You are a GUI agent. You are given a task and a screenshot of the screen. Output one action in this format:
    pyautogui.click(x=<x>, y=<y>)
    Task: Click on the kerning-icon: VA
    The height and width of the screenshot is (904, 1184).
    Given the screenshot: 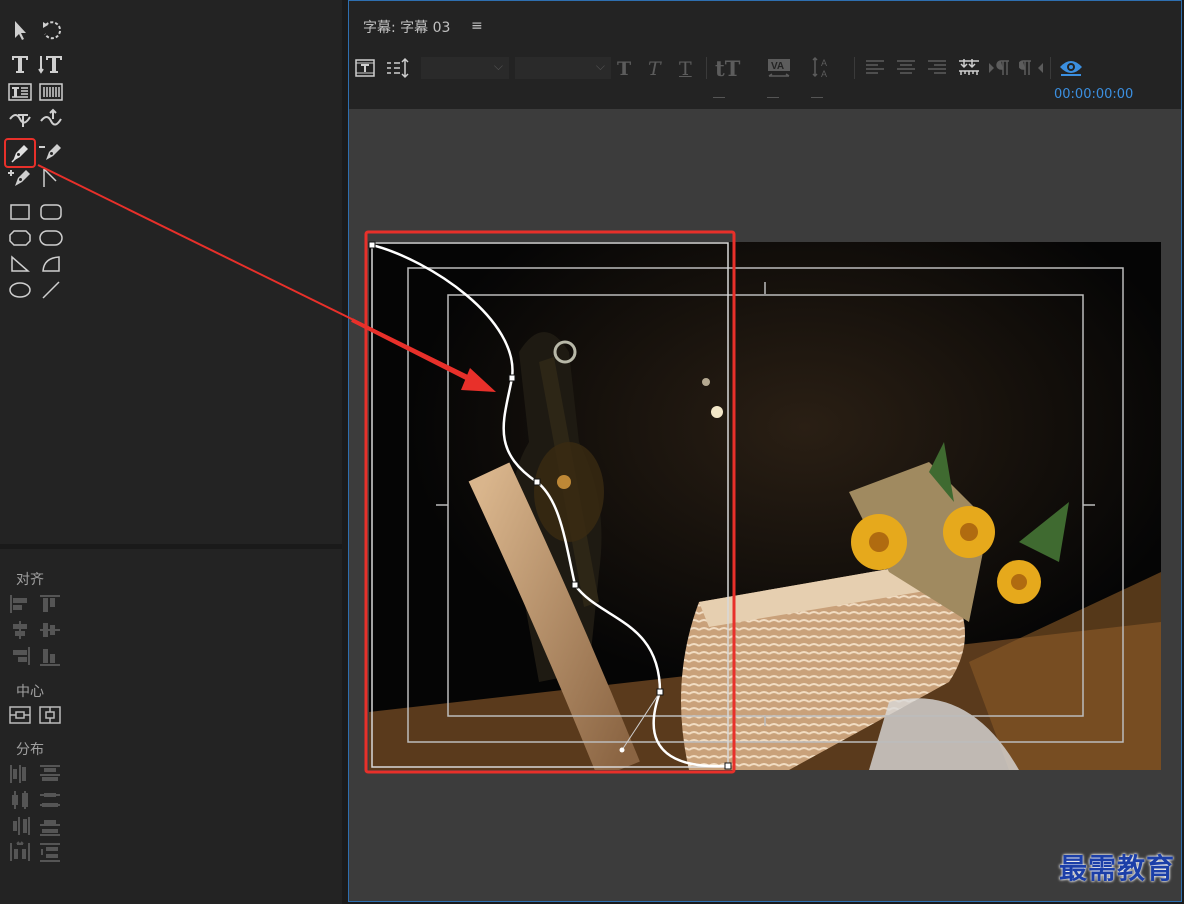 What is the action you would take?
    pyautogui.click(x=780, y=69)
    